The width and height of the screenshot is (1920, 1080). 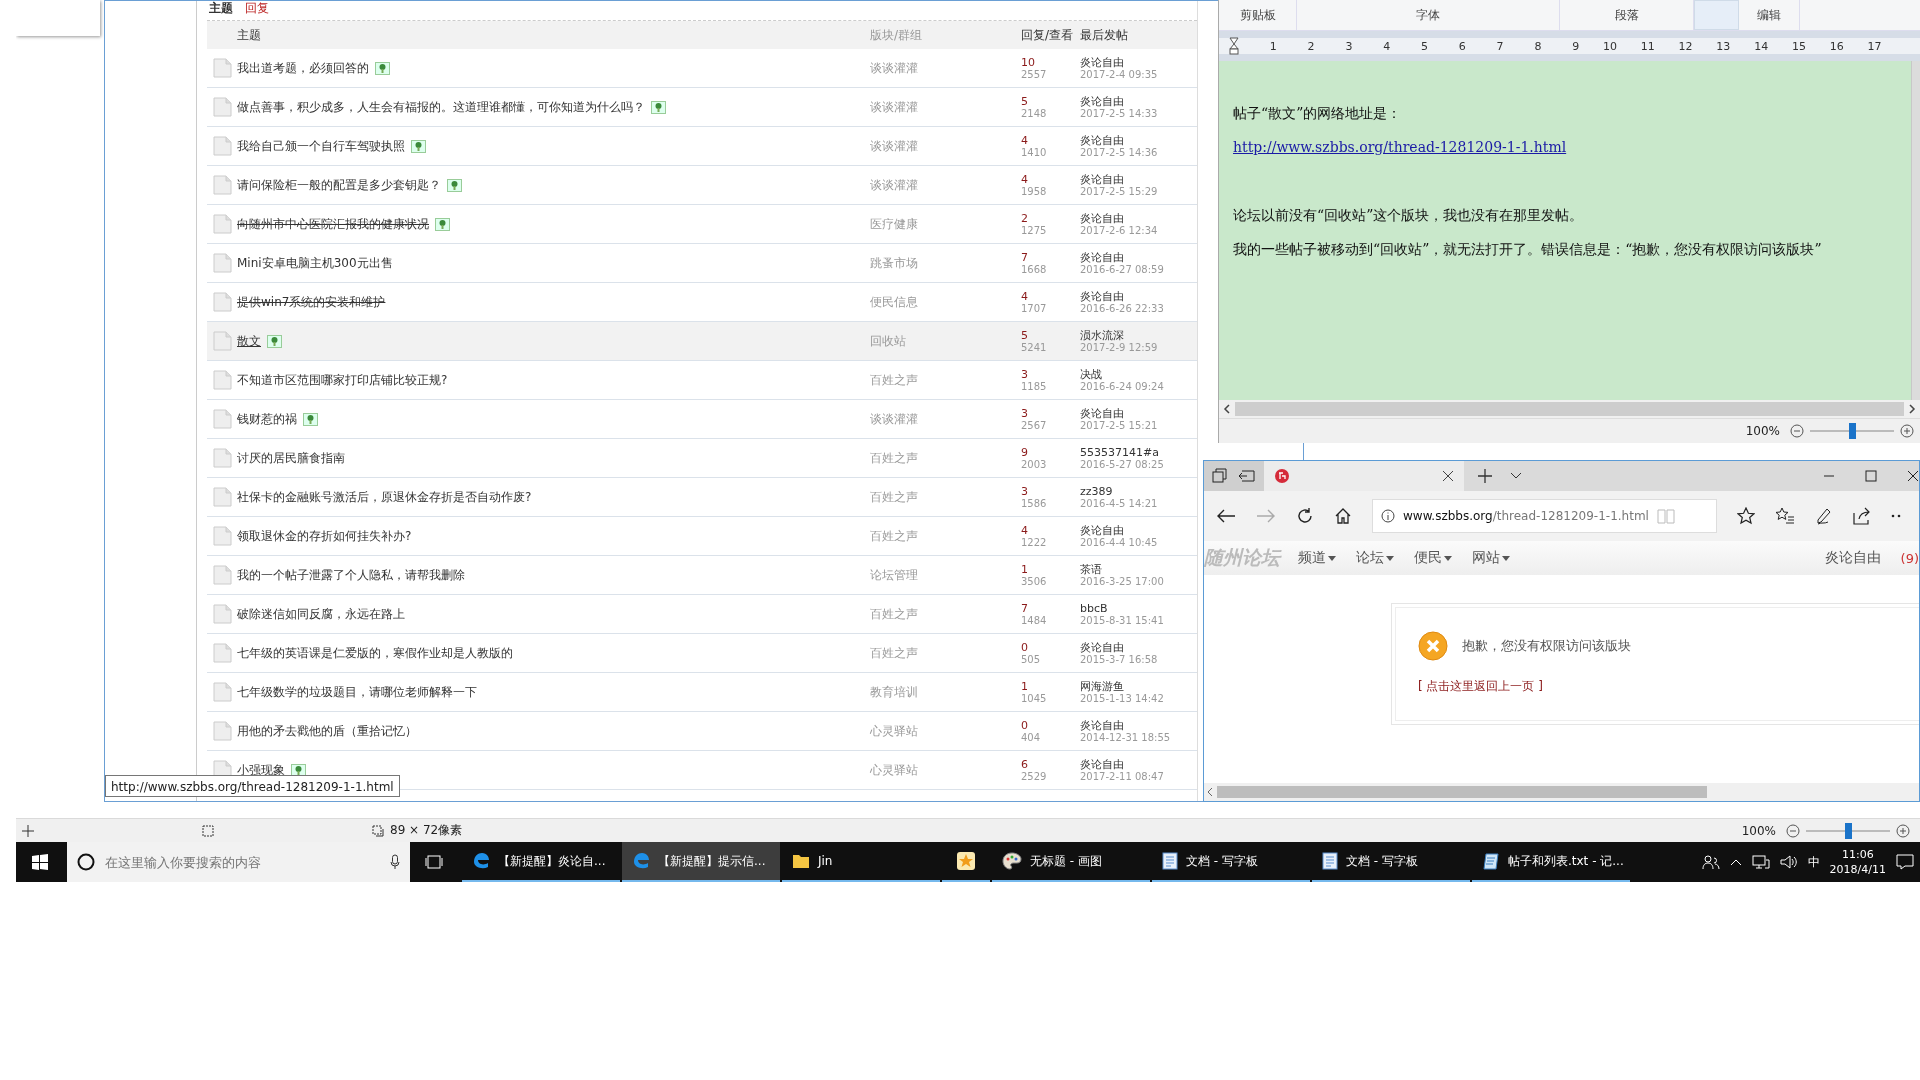 What do you see at coordinates (1572, 147) in the screenshot?
I see `hyperlink: http://www.szbbs.org/thread-1281209-1-1.html` at bounding box center [1572, 147].